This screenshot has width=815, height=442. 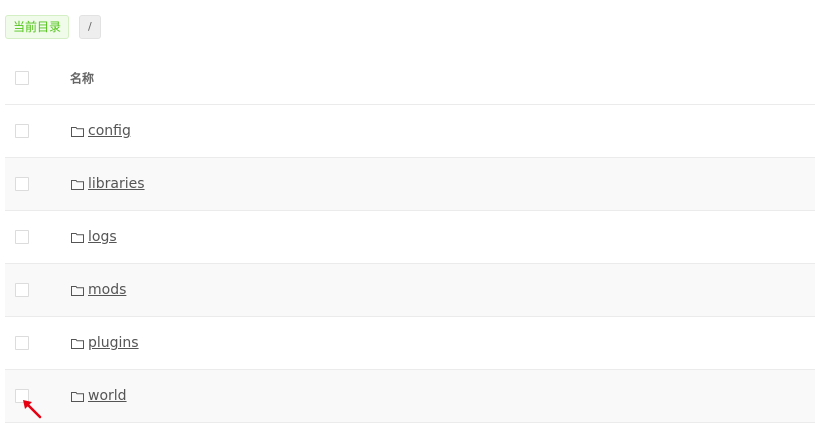 I want to click on current-directory-tag: 当前目录, so click(x=37, y=27).